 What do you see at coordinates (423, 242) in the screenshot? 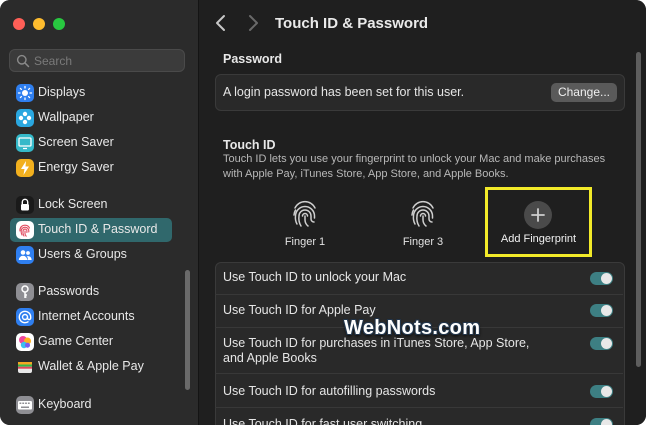
I see `fingerprint-label: Finger 3` at bounding box center [423, 242].